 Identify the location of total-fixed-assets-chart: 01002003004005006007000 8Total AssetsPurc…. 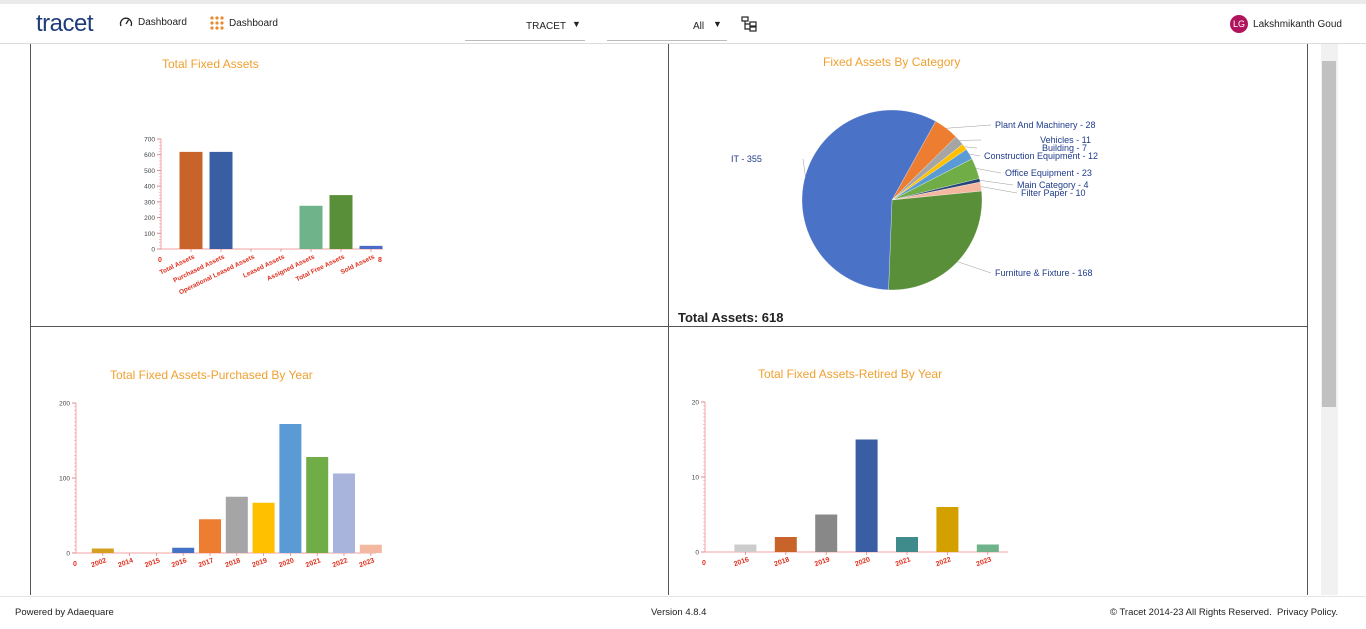
(263, 216).